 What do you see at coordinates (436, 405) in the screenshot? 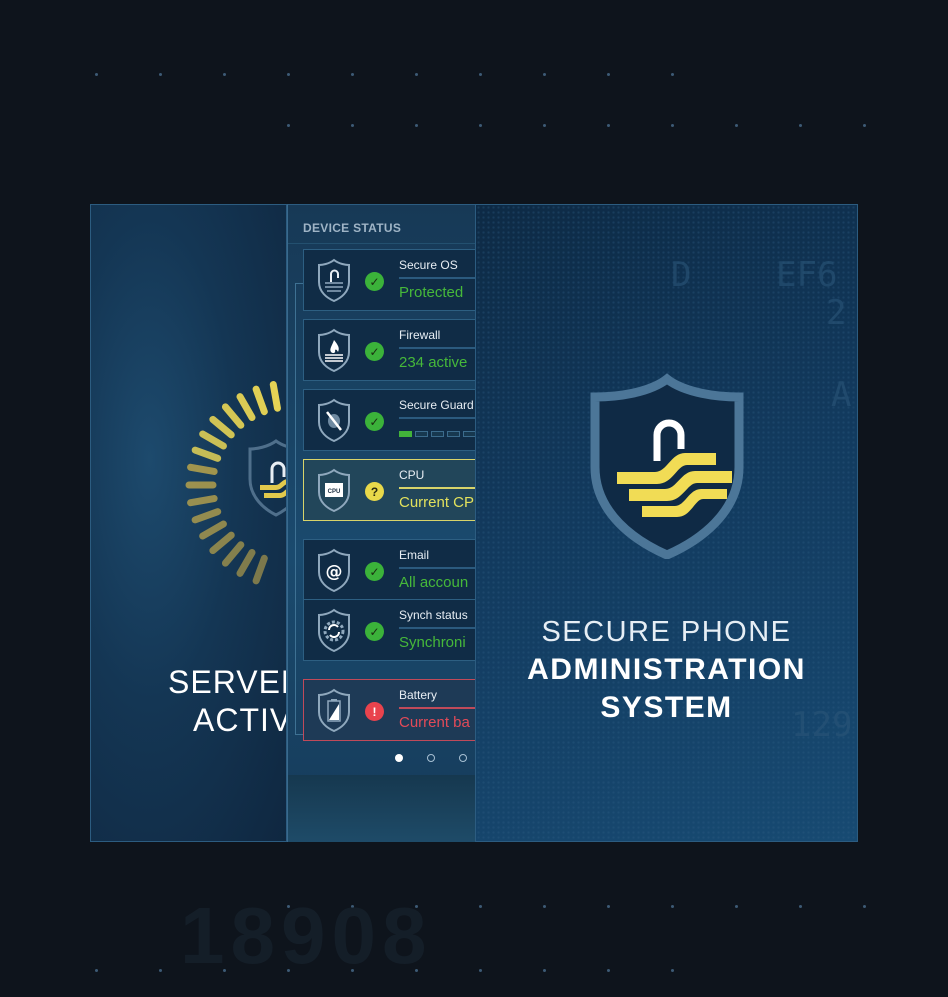
I see `status-label: Secure Guard` at bounding box center [436, 405].